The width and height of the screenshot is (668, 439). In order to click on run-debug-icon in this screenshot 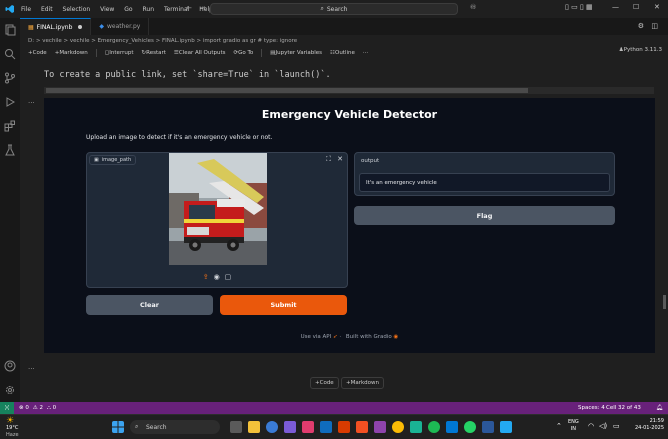, I will do `click(10, 102)`.